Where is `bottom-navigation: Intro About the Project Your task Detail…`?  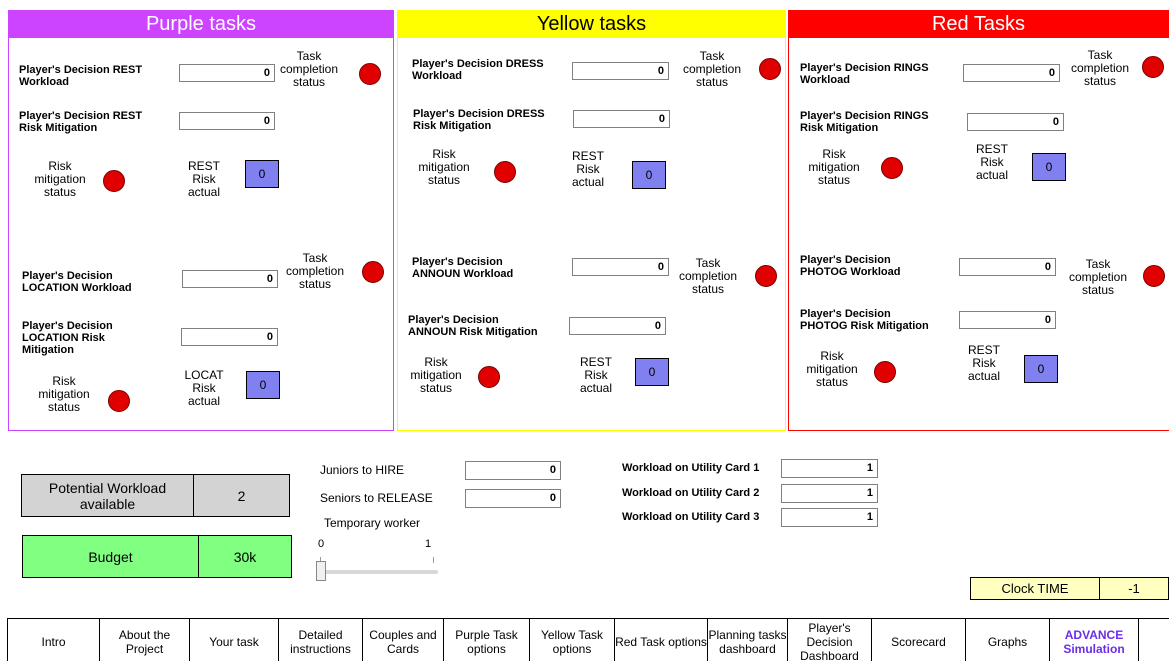
bottom-navigation: Intro About the Project Your task Detail… is located at coordinates (588, 639).